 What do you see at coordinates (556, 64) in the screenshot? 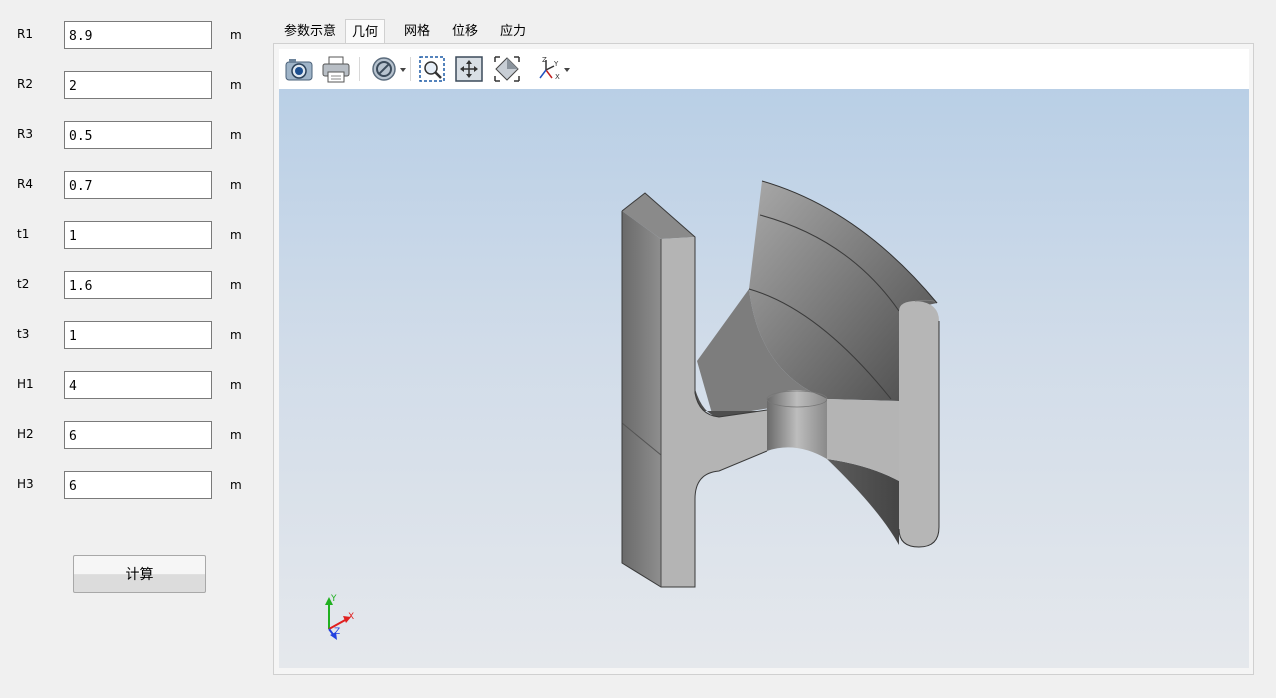
I see `svg-text: Y` at bounding box center [556, 64].